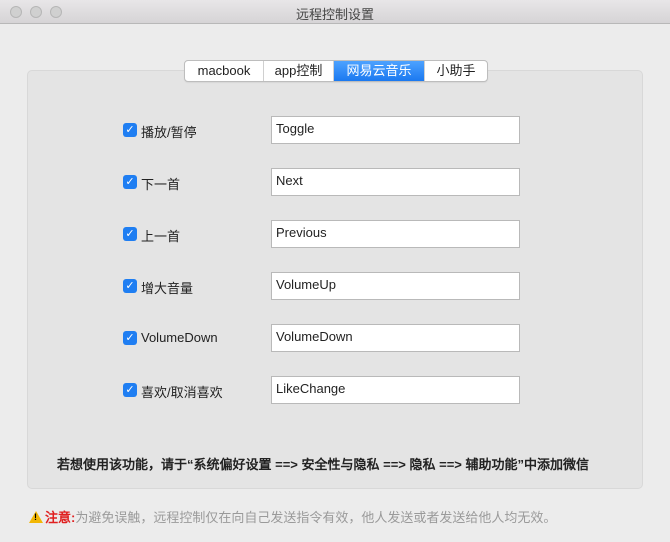  I want to click on tab-app-control: app控制, so click(299, 71).